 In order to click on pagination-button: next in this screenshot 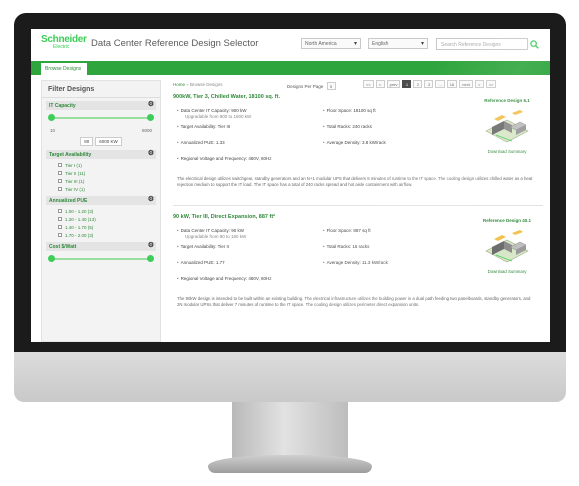, I will do `click(466, 84)`.